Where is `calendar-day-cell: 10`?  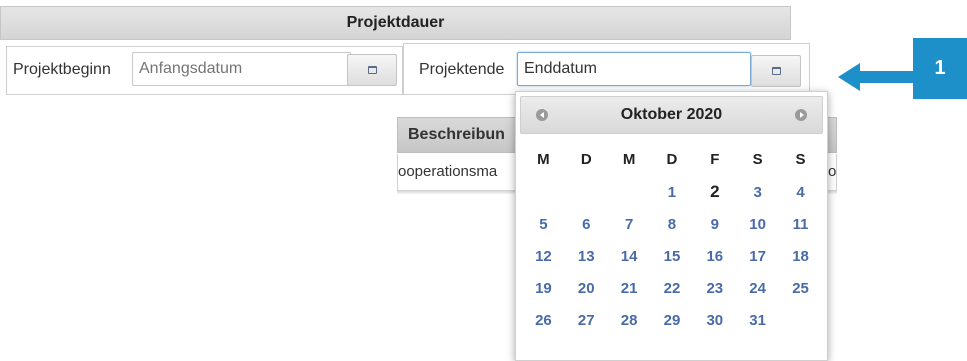
calendar-day-cell: 10 is located at coordinates (757, 224).